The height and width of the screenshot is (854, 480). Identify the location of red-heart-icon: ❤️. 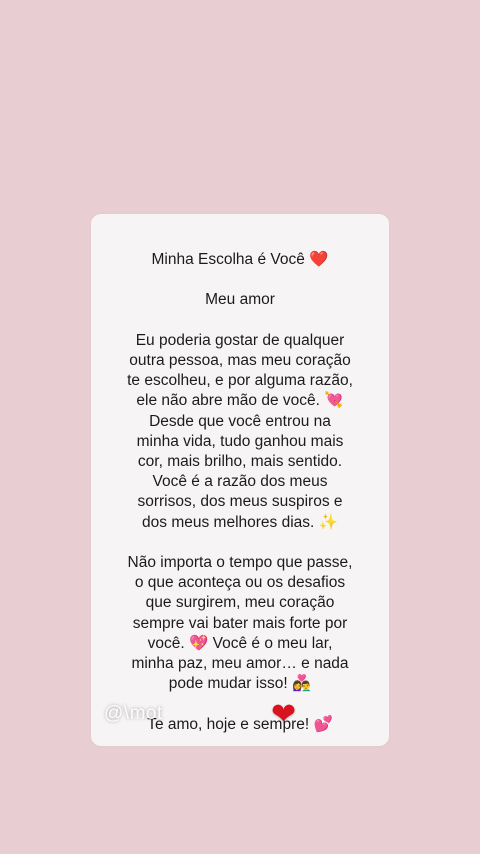
(319, 259).